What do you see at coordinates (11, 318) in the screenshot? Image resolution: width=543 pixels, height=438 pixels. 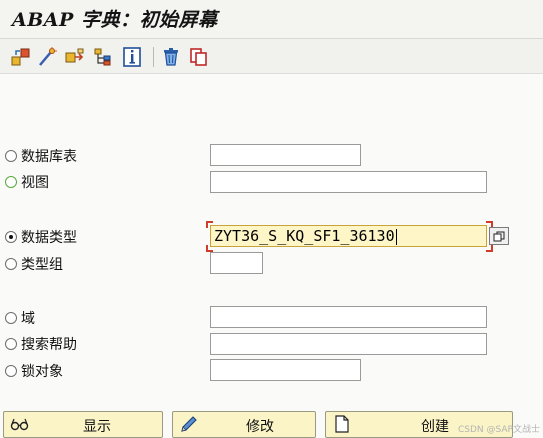 I see `radio-domain` at bounding box center [11, 318].